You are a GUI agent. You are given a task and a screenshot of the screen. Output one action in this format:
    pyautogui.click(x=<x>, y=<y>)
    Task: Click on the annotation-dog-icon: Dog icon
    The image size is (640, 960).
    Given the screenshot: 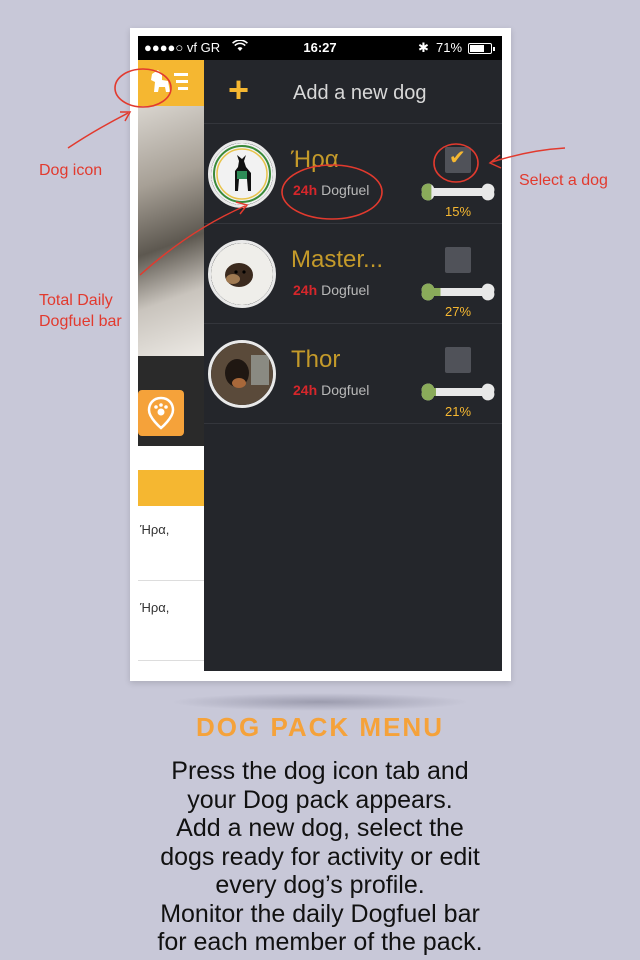 What is the action you would take?
    pyautogui.click(x=71, y=170)
    